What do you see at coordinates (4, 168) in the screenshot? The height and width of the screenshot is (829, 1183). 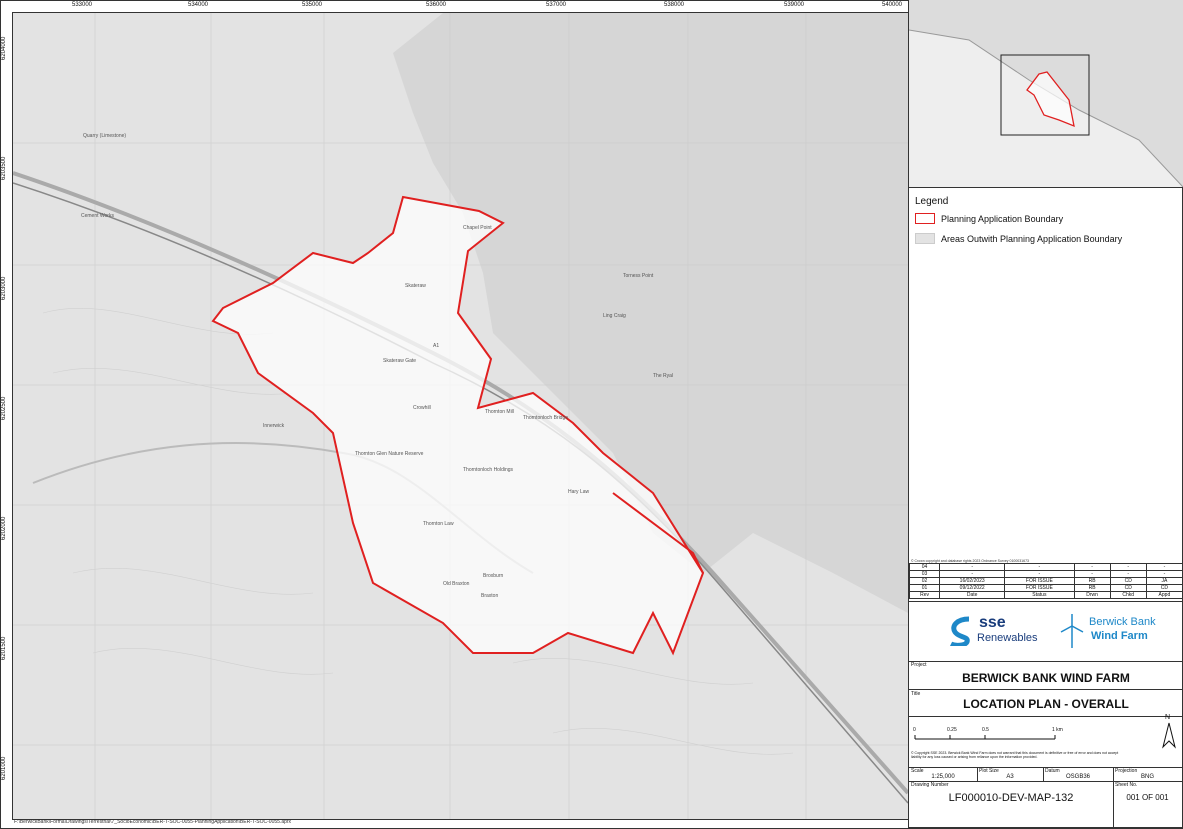 I see `northing-tick-label: 6203500` at bounding box center [4, 168].